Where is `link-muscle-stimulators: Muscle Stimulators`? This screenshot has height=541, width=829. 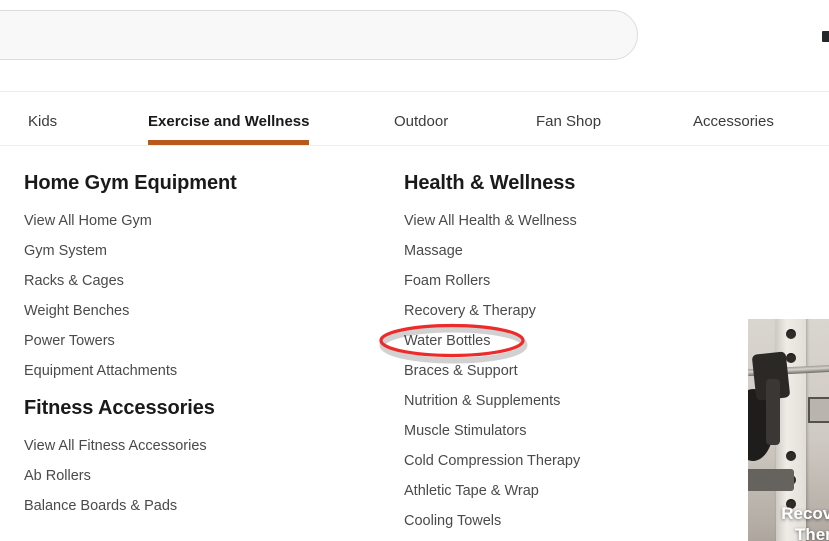 link-muscle-stimulators: Muscle Stimulators is located at coordinates (492, 431).